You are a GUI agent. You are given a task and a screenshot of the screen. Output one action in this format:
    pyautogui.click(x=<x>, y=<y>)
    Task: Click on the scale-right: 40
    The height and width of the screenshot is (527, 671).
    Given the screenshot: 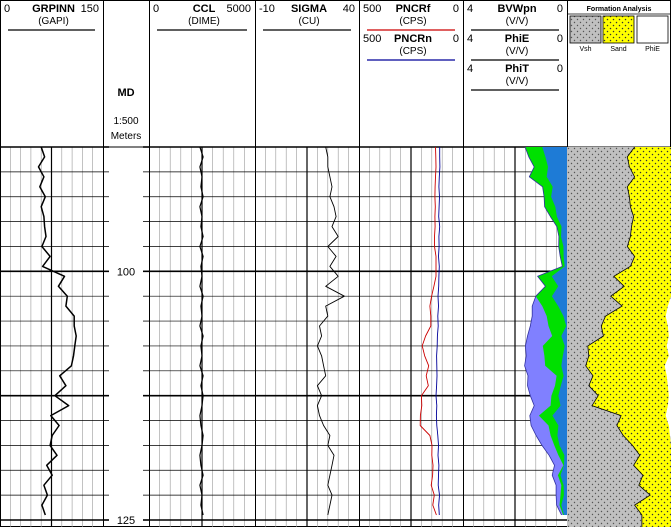 What is the action you would take?
    pyautogui.click(x=349, y=9)
    